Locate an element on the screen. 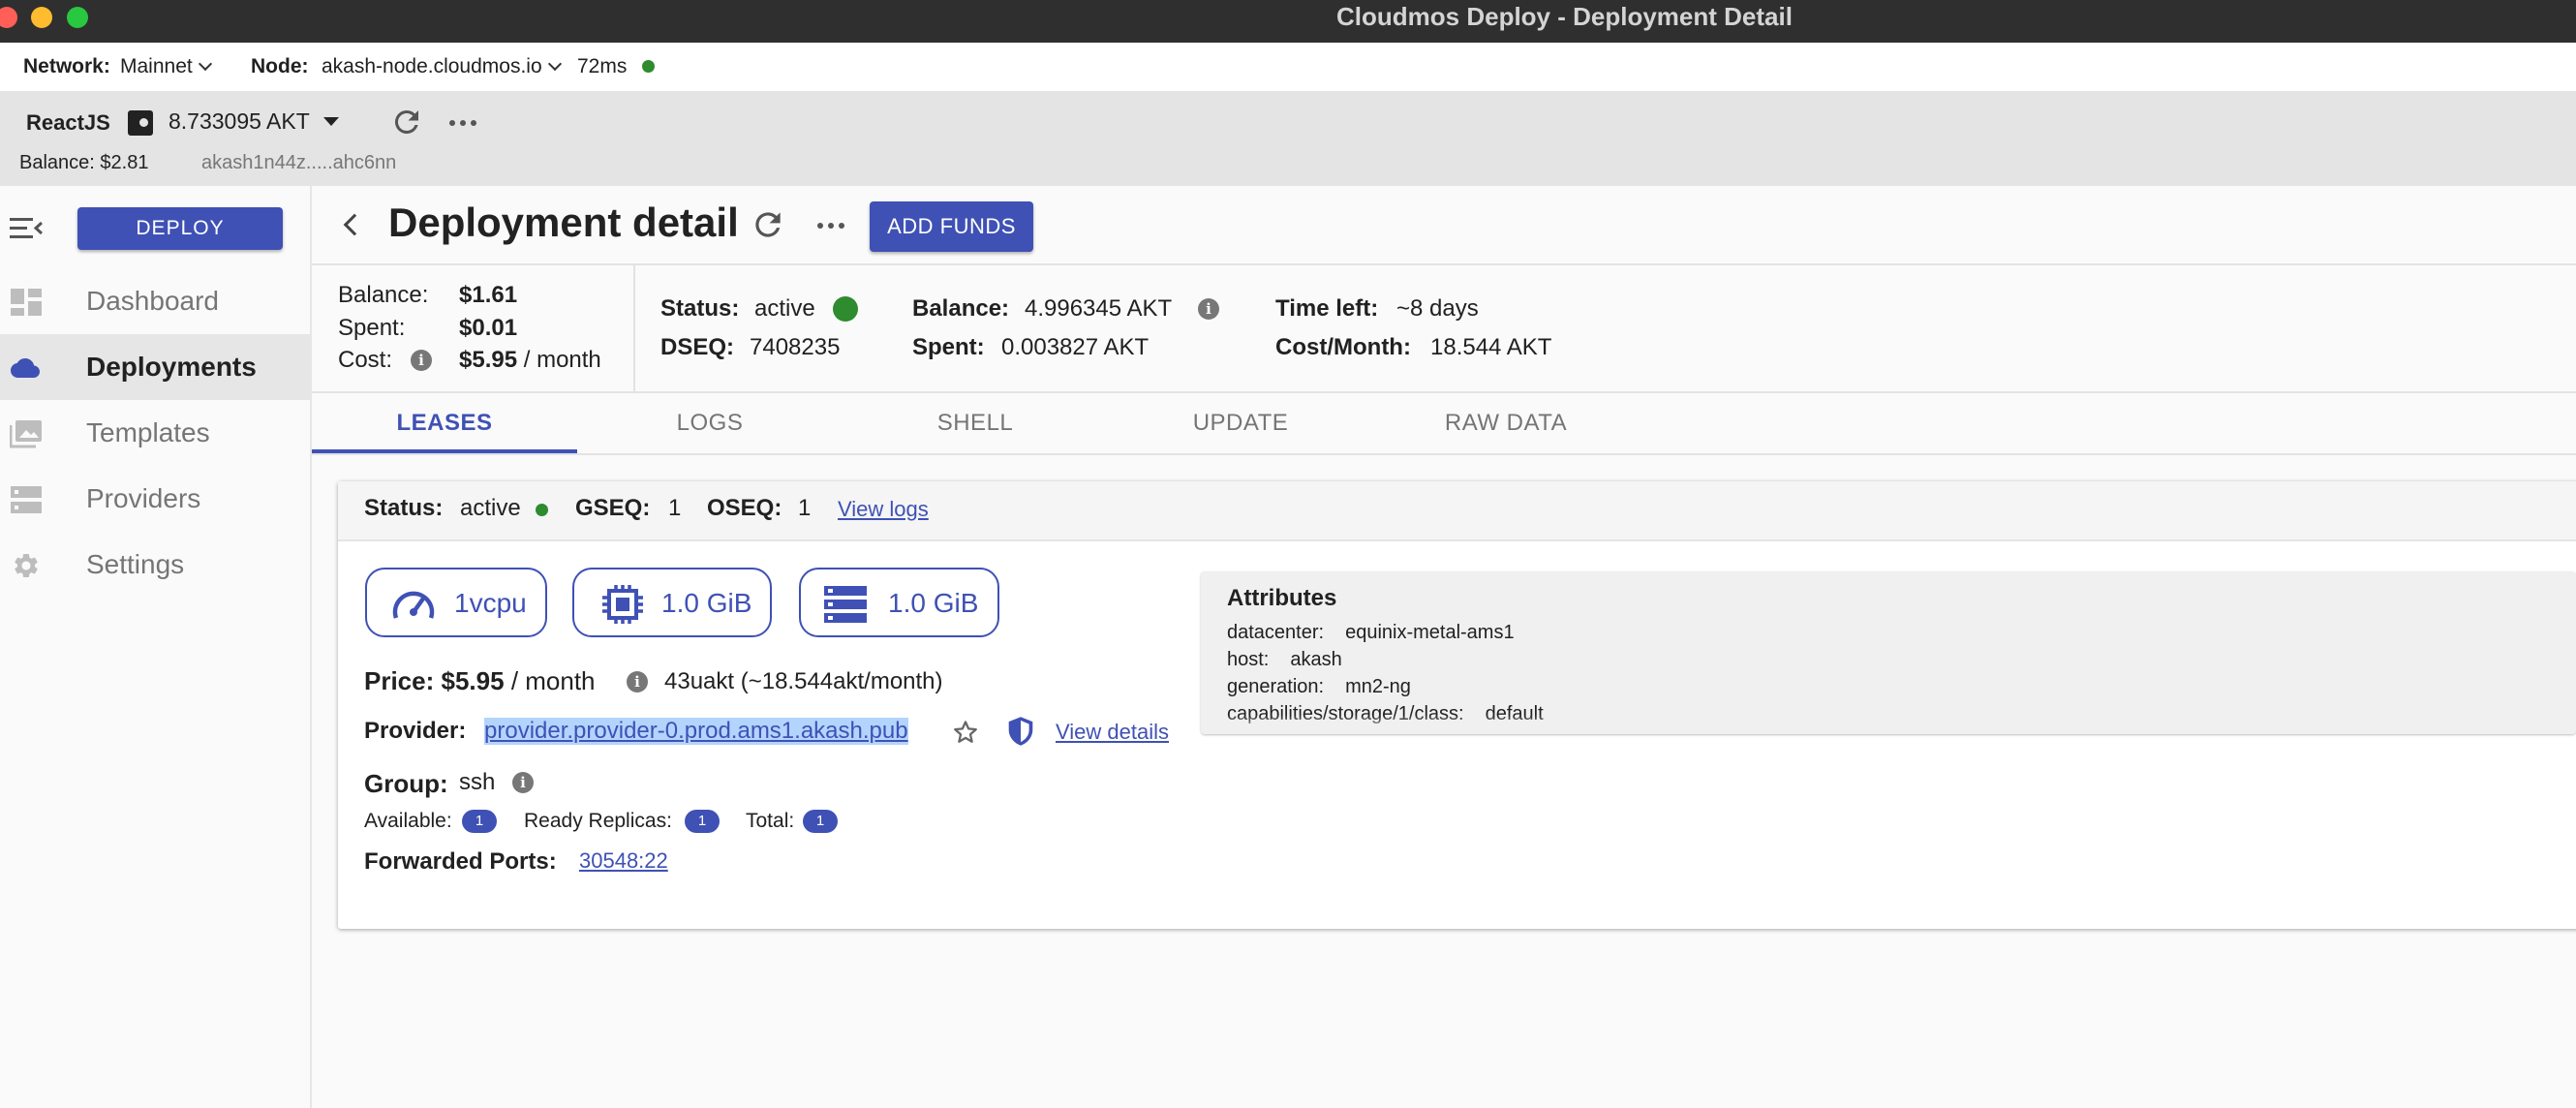  server-icon is located at coordinates (26, 499).